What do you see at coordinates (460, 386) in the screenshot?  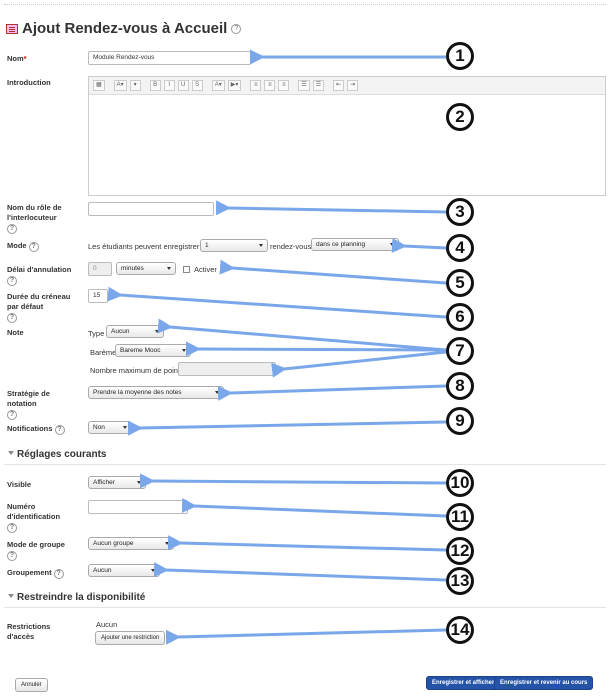 I see `annotation-marker: 8` at bounding box center [460, 386].